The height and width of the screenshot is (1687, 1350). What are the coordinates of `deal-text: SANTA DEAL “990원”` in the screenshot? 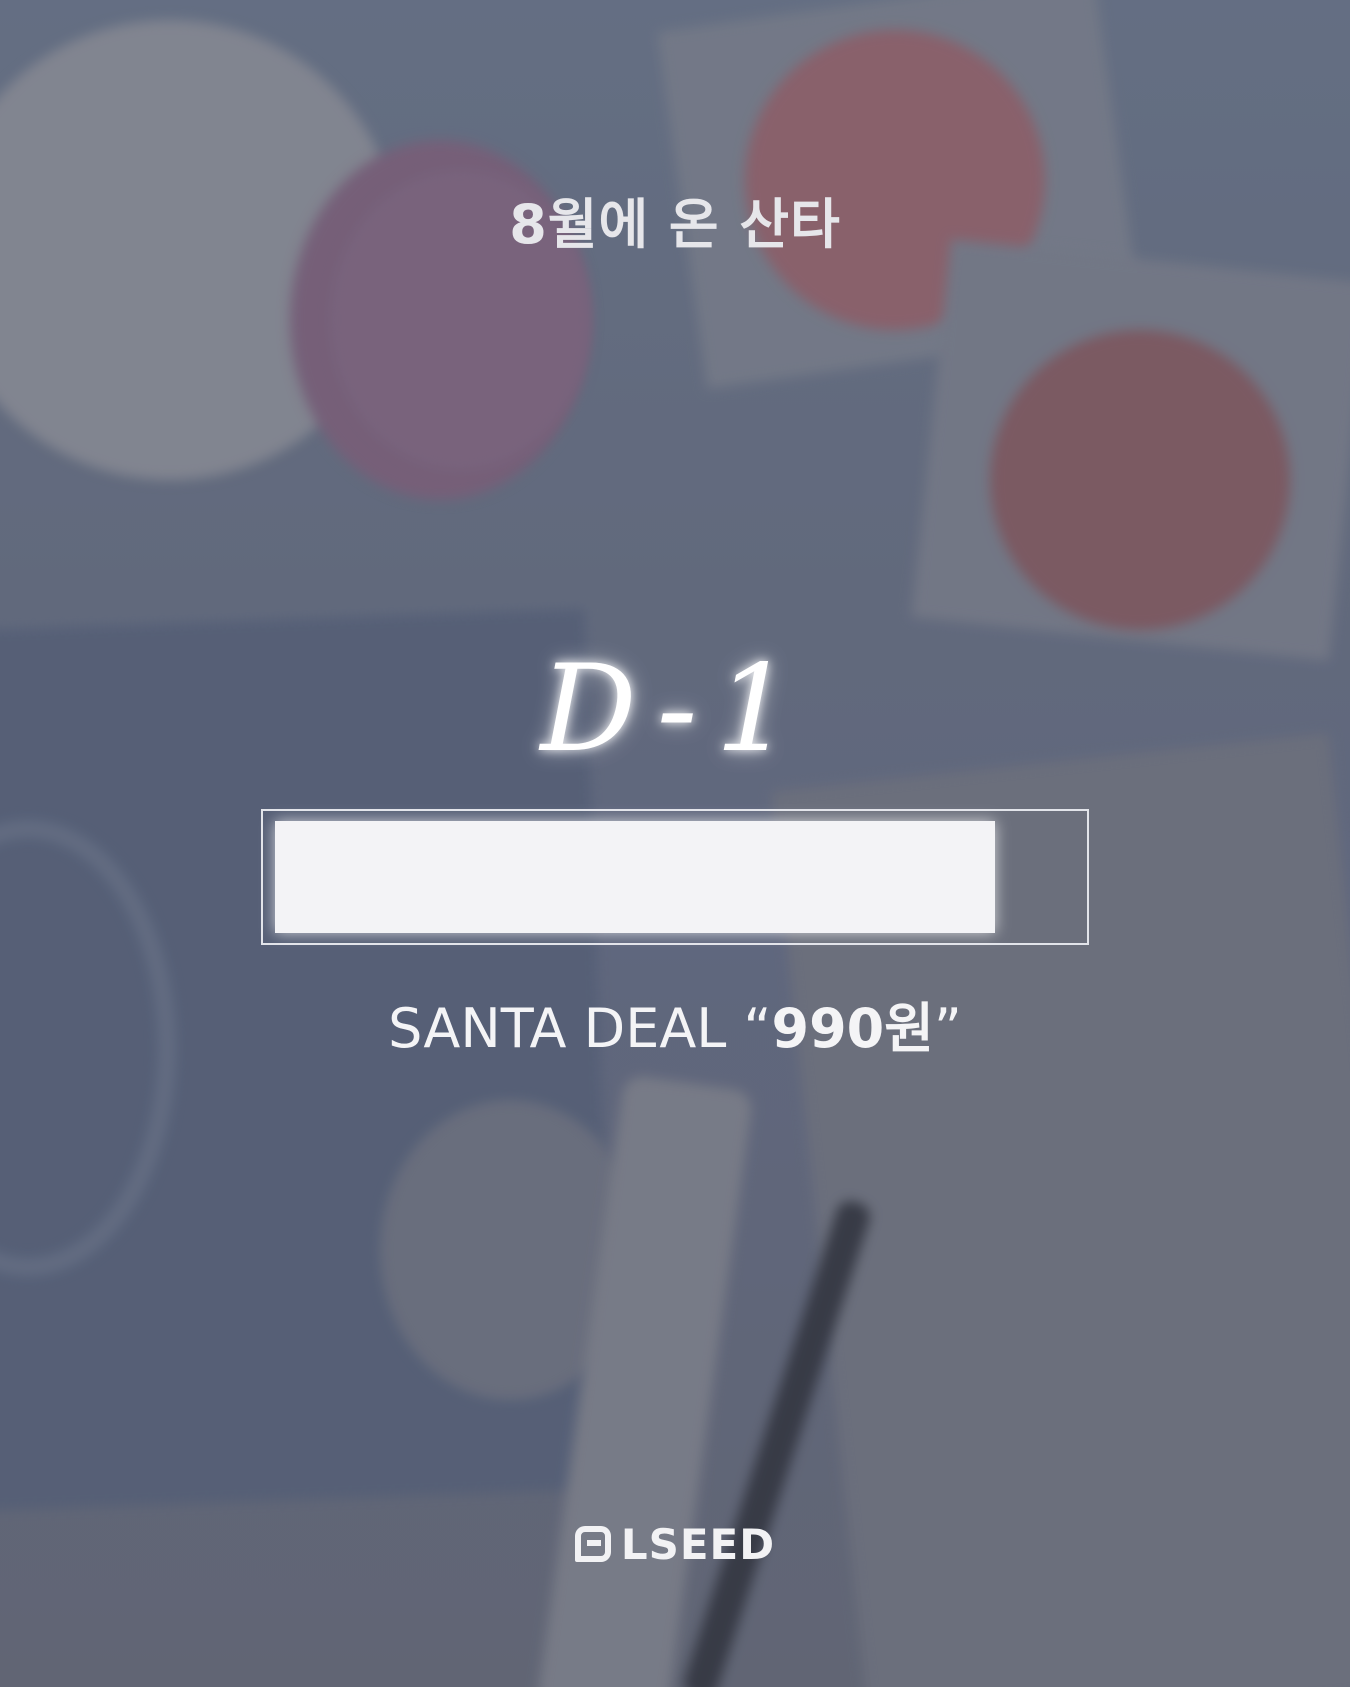 It's located at (675, 1023).